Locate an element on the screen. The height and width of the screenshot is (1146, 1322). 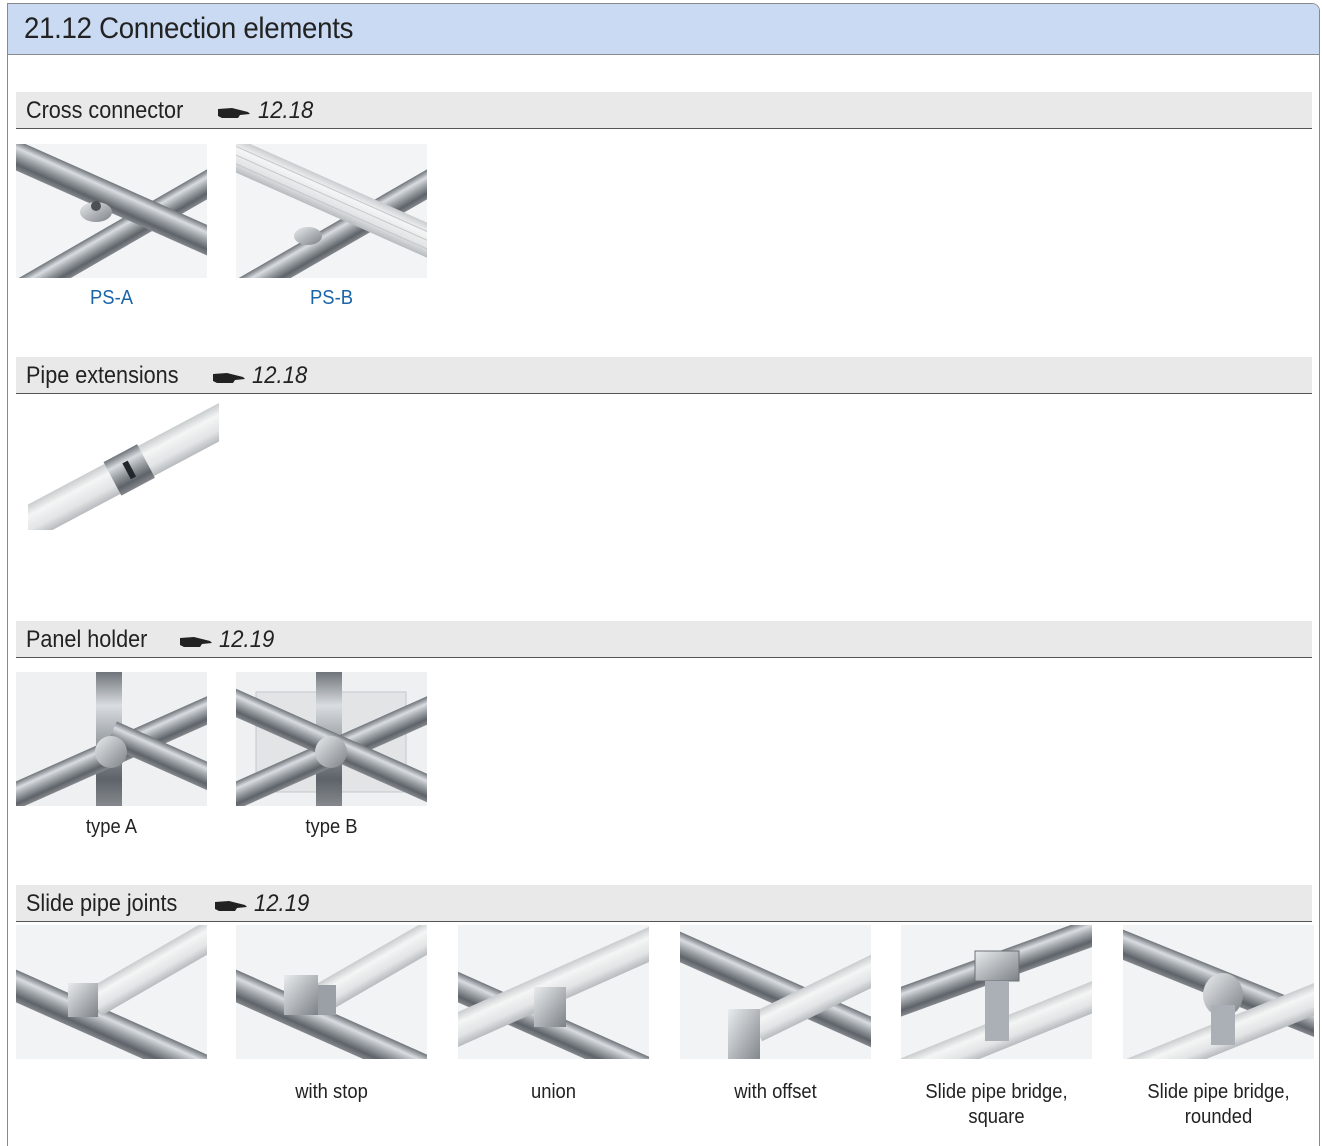
product-caption: union is located at coordinates (553, 1092).